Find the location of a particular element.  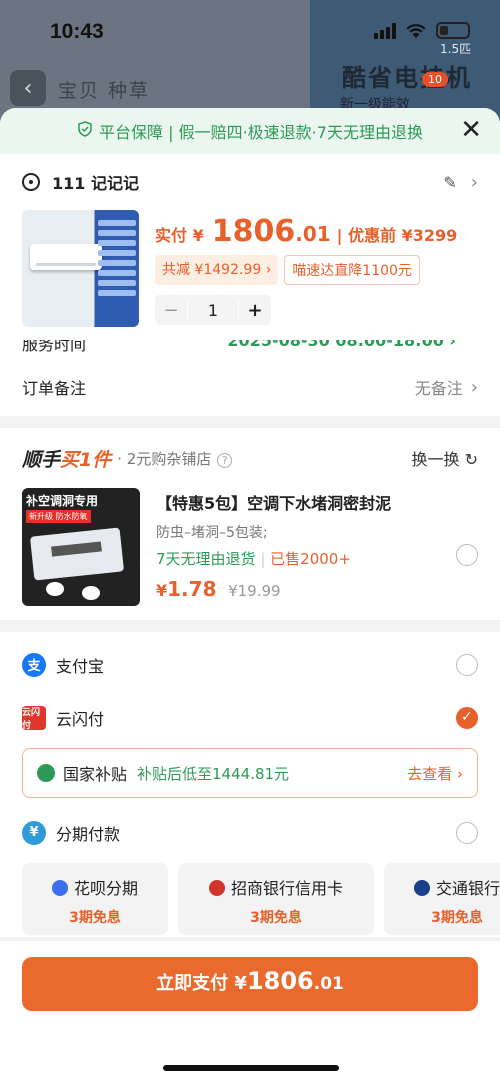

paid-label: 实付 ¥ is located at coordinates (179, 235).